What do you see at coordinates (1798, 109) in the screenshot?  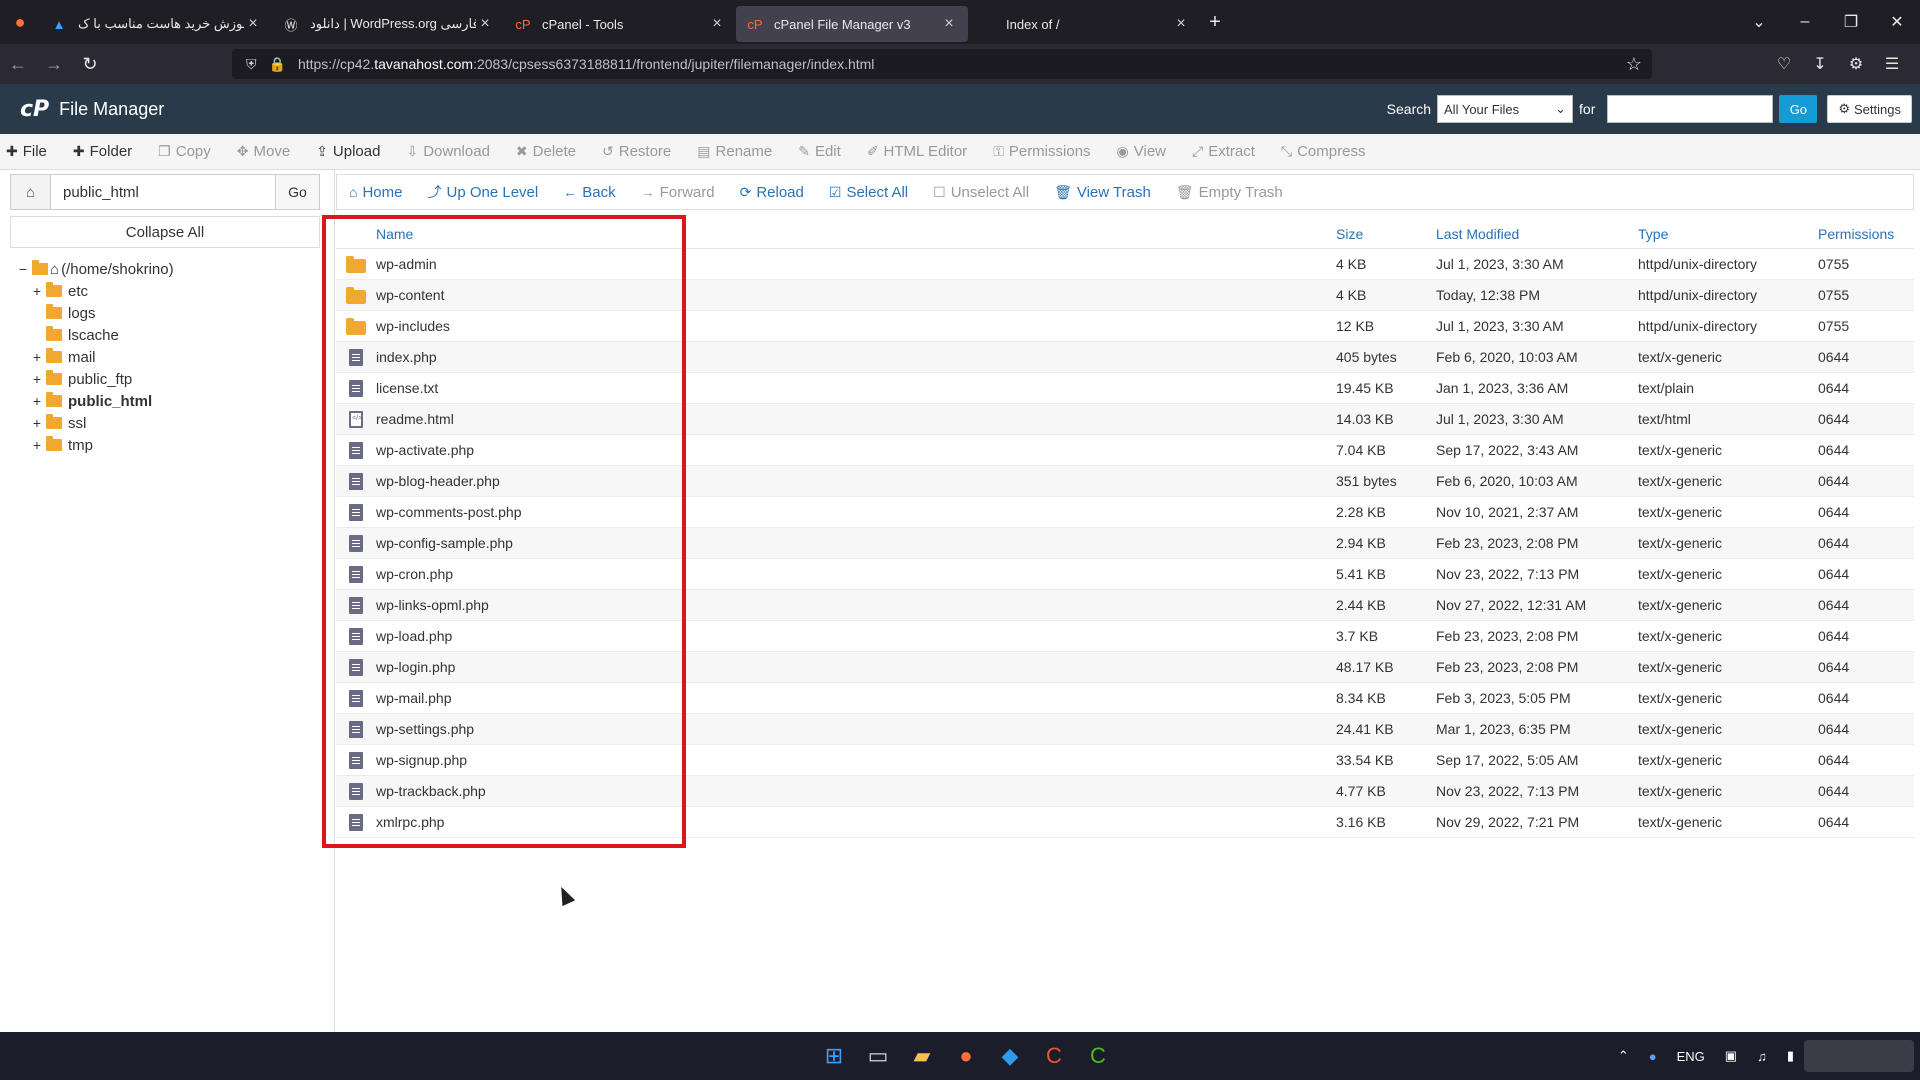 I see `search-go-button: Go` at bounding box center [1798, 109].